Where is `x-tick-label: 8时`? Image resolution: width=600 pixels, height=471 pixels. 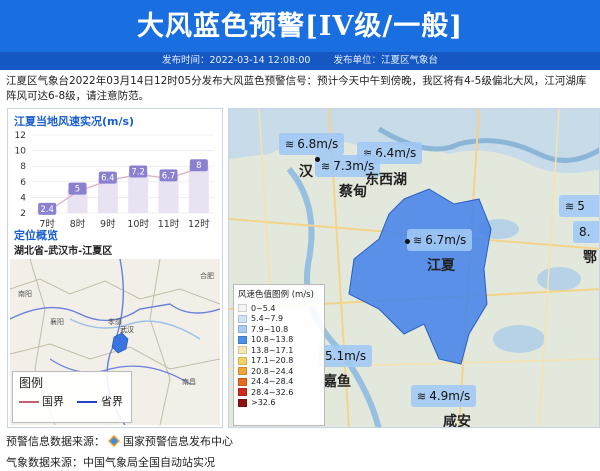
x-tick-label: 8时 is located at coordinates (78, 224).